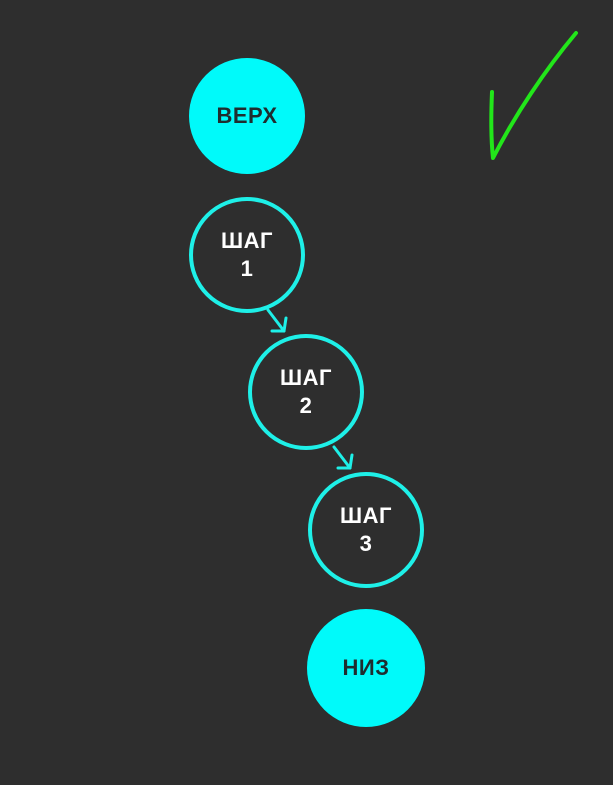  Describe the element at coordinates (366, 530) in the screenshot. I see `step-3-node: ШАГ 3` at that location.